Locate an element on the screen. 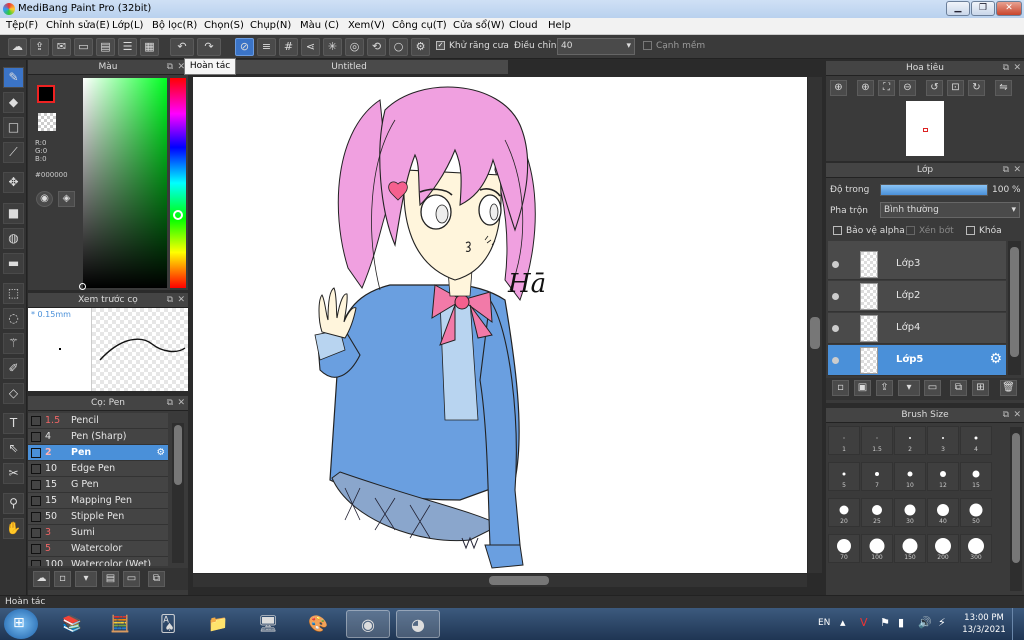 This screenshot has height=640, width=1024. gradient-tool-icon: ▬ is located at coordinates (13, 263).